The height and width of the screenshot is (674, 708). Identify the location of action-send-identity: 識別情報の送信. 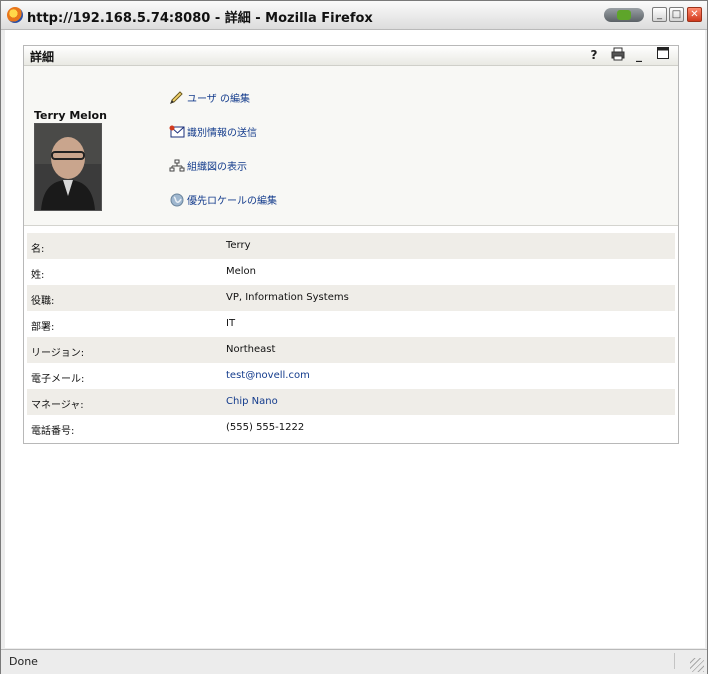
(213, 131).